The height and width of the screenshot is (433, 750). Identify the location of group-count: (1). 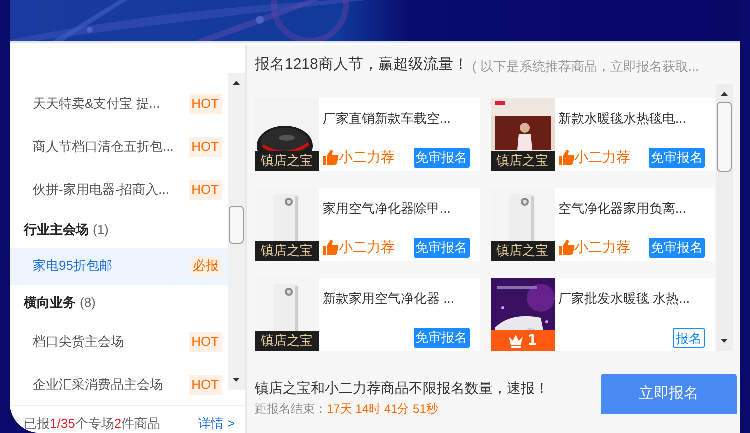
(101, 229).